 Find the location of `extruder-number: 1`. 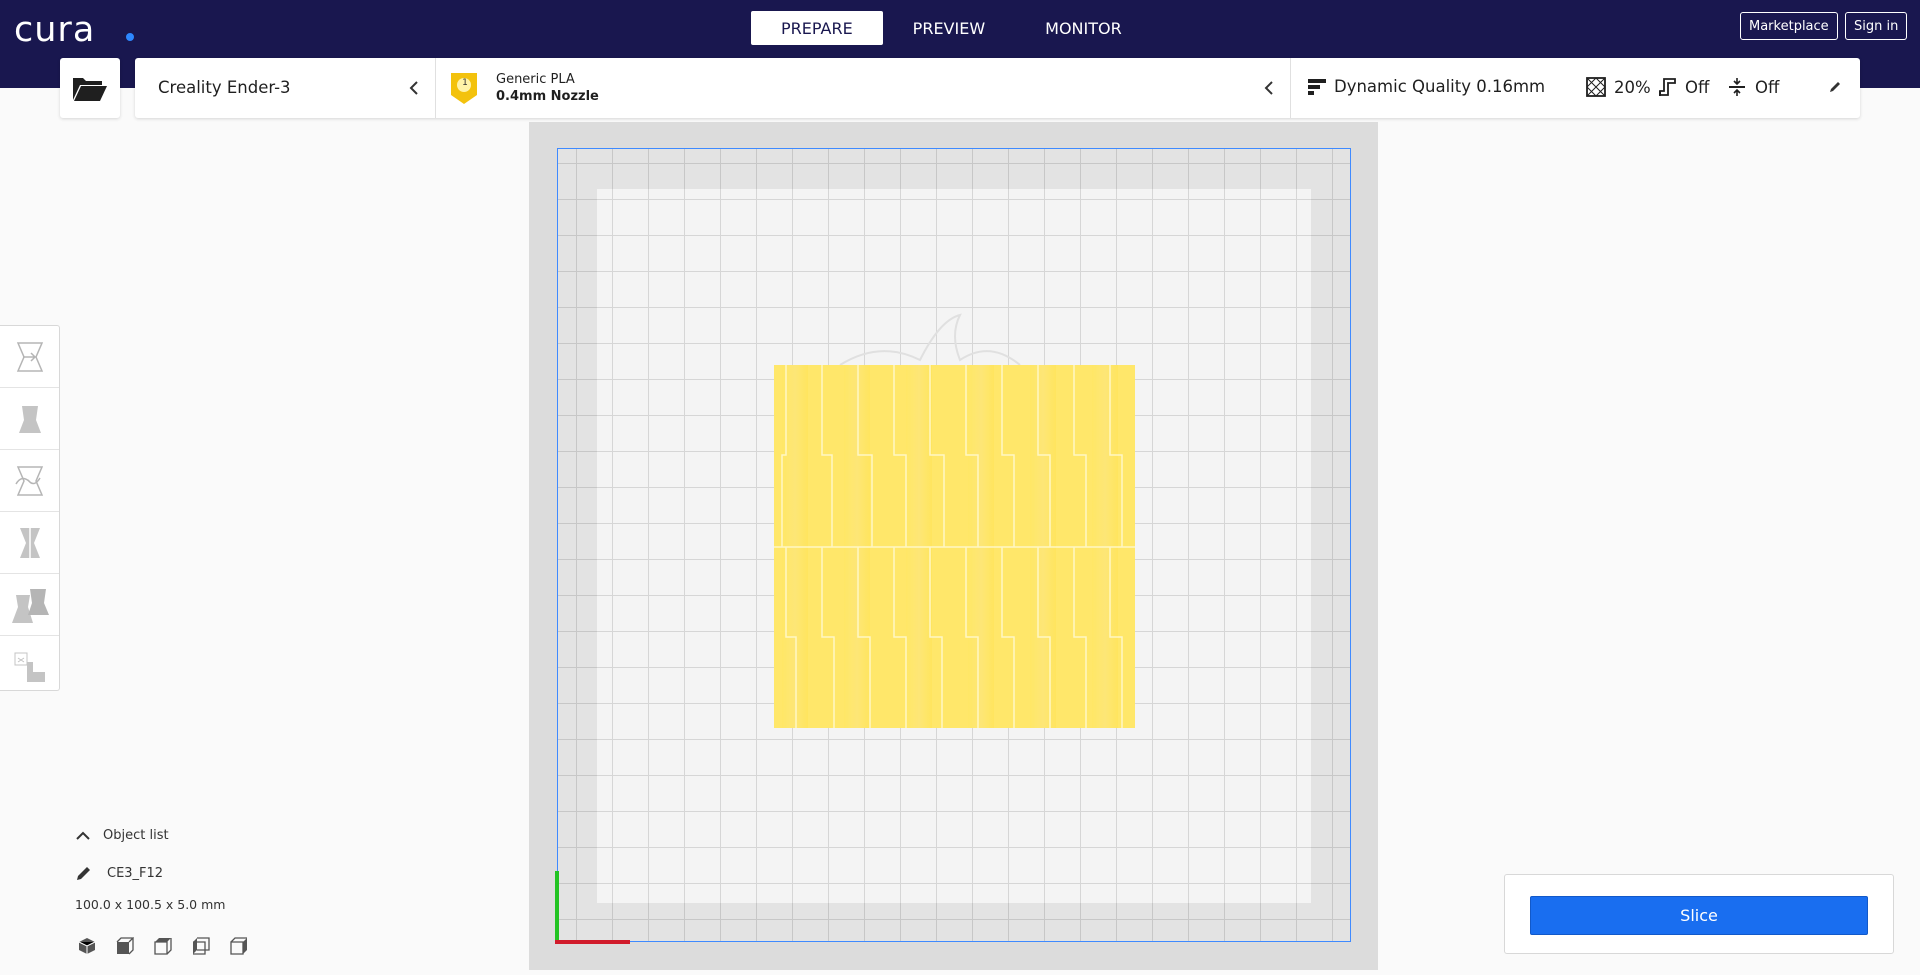

extruder-number: 1 is located at coordinates (465, 83).